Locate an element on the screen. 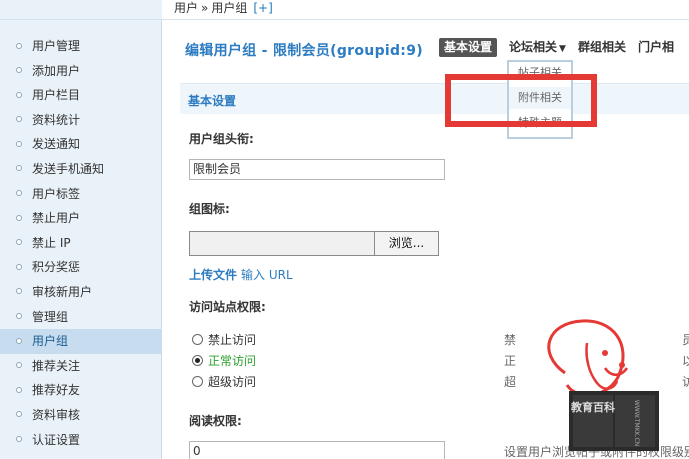 The height and width of the screenshot is (459, 689). sidebar-item-review-new-users: 审核新用户 is located at coordinates (80, 292).